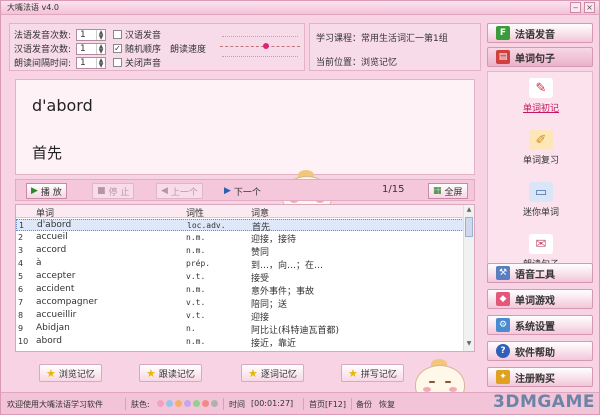 The width and height of the screenshot is (600, 415). I want to click on fr-count-stepper: 1 ▲ ▼, so click(91, 34).